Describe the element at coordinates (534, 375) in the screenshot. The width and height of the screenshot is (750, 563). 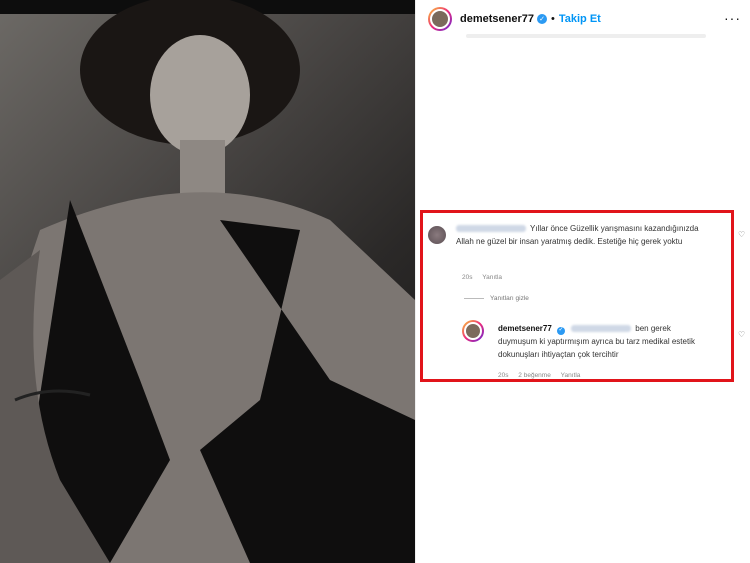
I see `reply-likes: 2 beğenme` at that location.